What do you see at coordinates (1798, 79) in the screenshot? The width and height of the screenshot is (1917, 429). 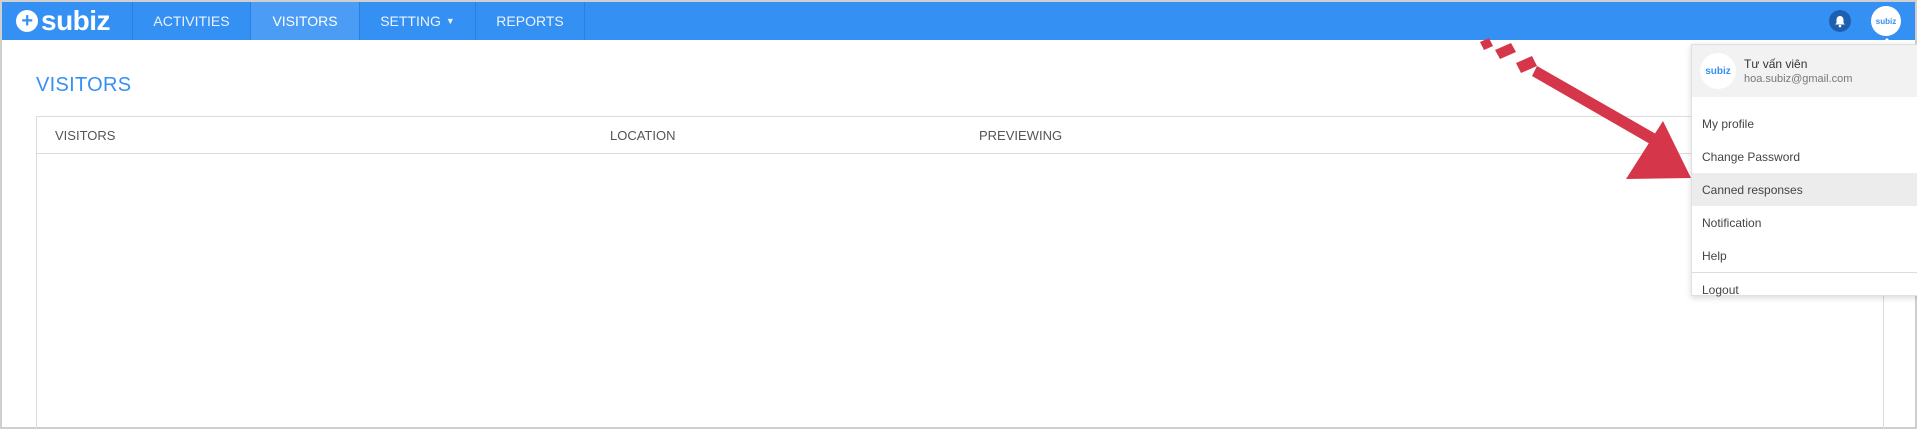 I see `user-email: hoa.subiz@gmail.com` at bounding box center [1798, 79].